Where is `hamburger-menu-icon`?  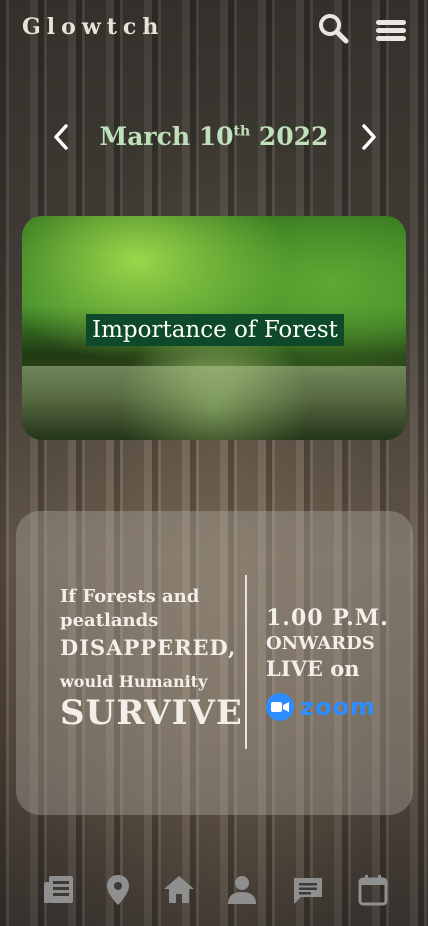
hamburger-menu-icon is located at coordinates (391, 29).